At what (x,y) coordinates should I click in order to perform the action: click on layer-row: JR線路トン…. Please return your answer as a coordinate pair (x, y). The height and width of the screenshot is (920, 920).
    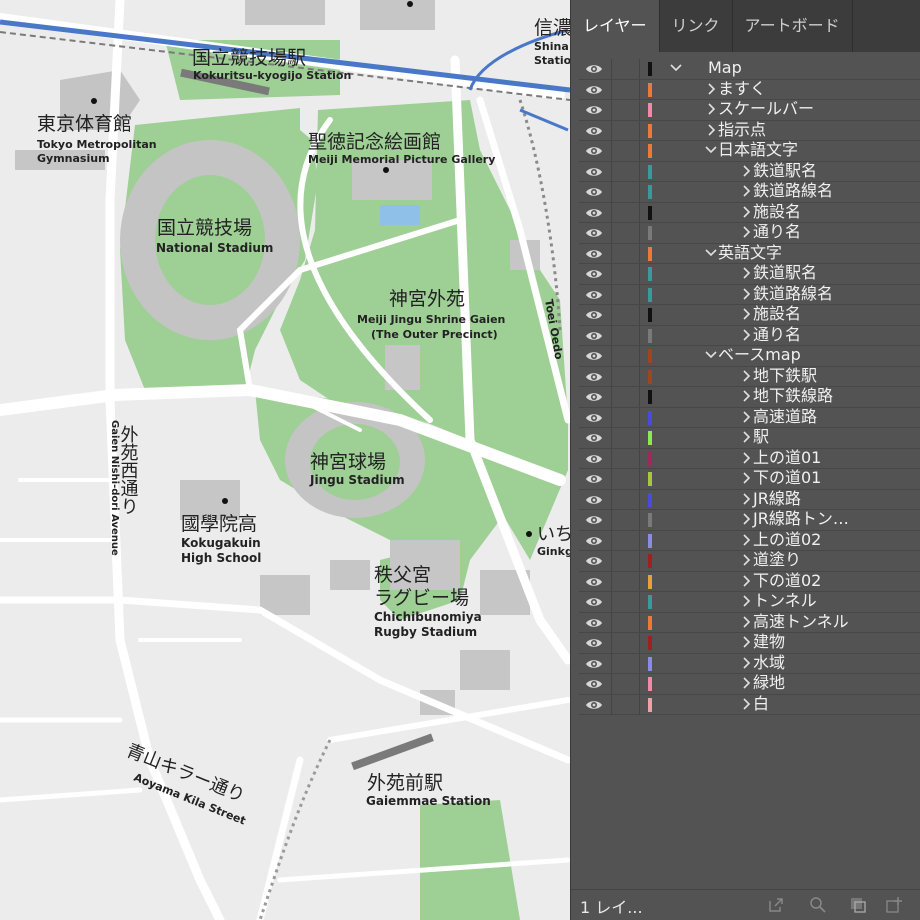
    Looking at the image, I should click on (749, 520).